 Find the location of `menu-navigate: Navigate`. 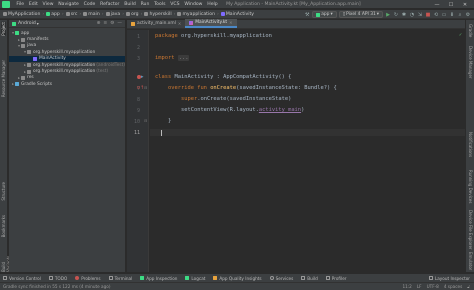

menu-navigate: Navigate is located at coordinates (68, 4).